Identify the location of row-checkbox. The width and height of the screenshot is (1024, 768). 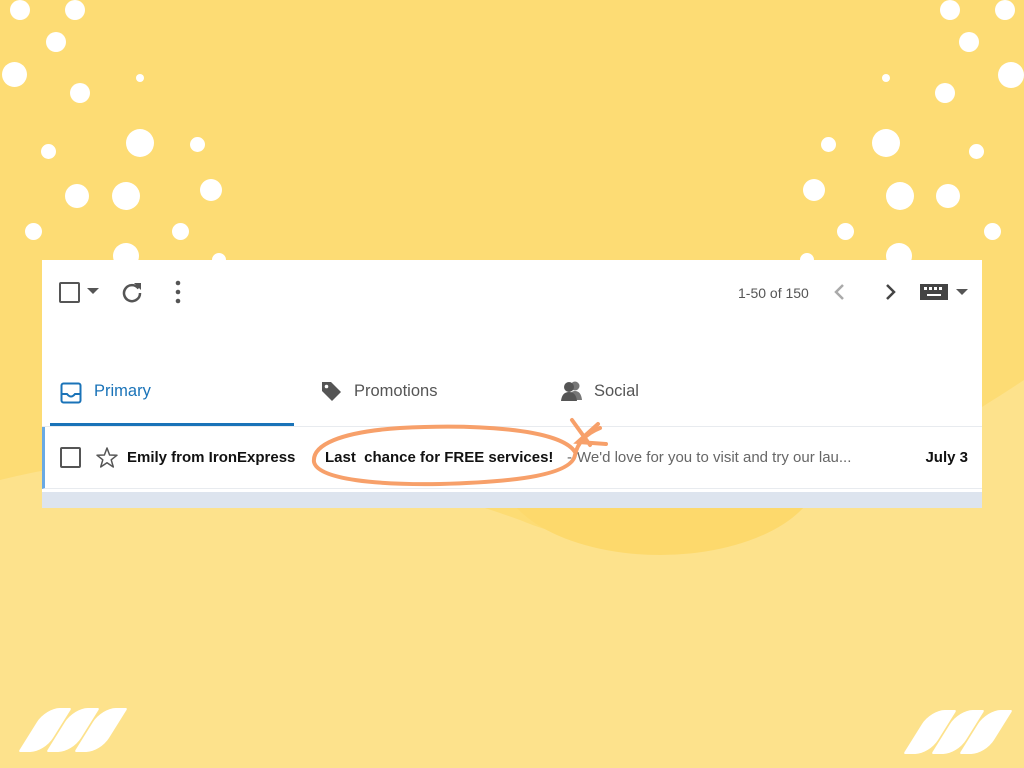
(71, 458).